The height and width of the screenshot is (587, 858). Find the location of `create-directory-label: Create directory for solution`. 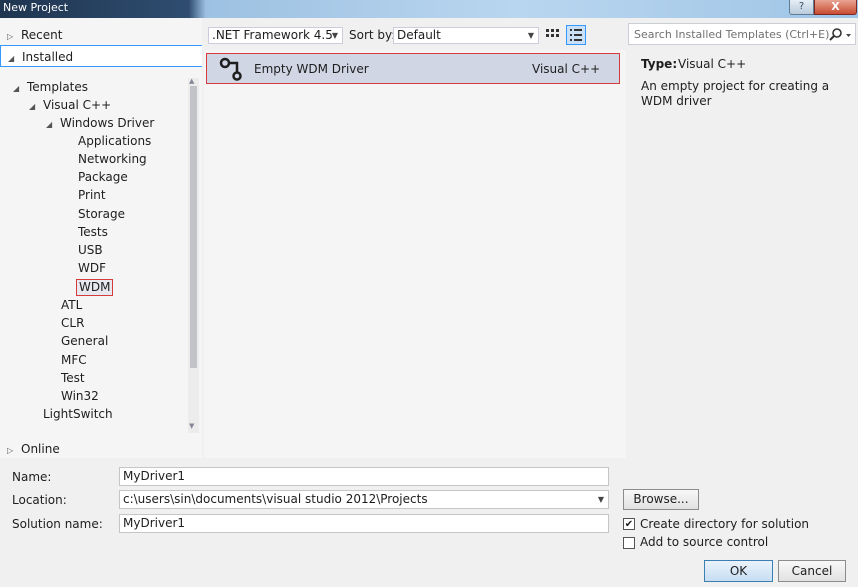

create-directory-label: Create directory for solution is located at coordinates (724, 524).